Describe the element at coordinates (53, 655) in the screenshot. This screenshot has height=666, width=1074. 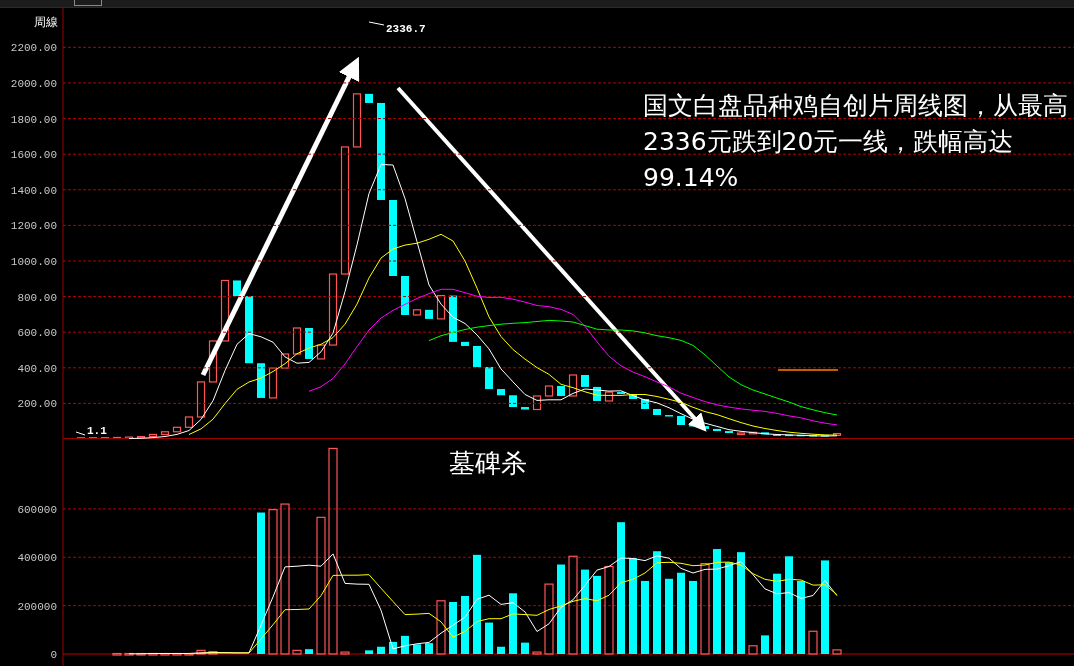
I see `y-tick-label: 0` at that location.